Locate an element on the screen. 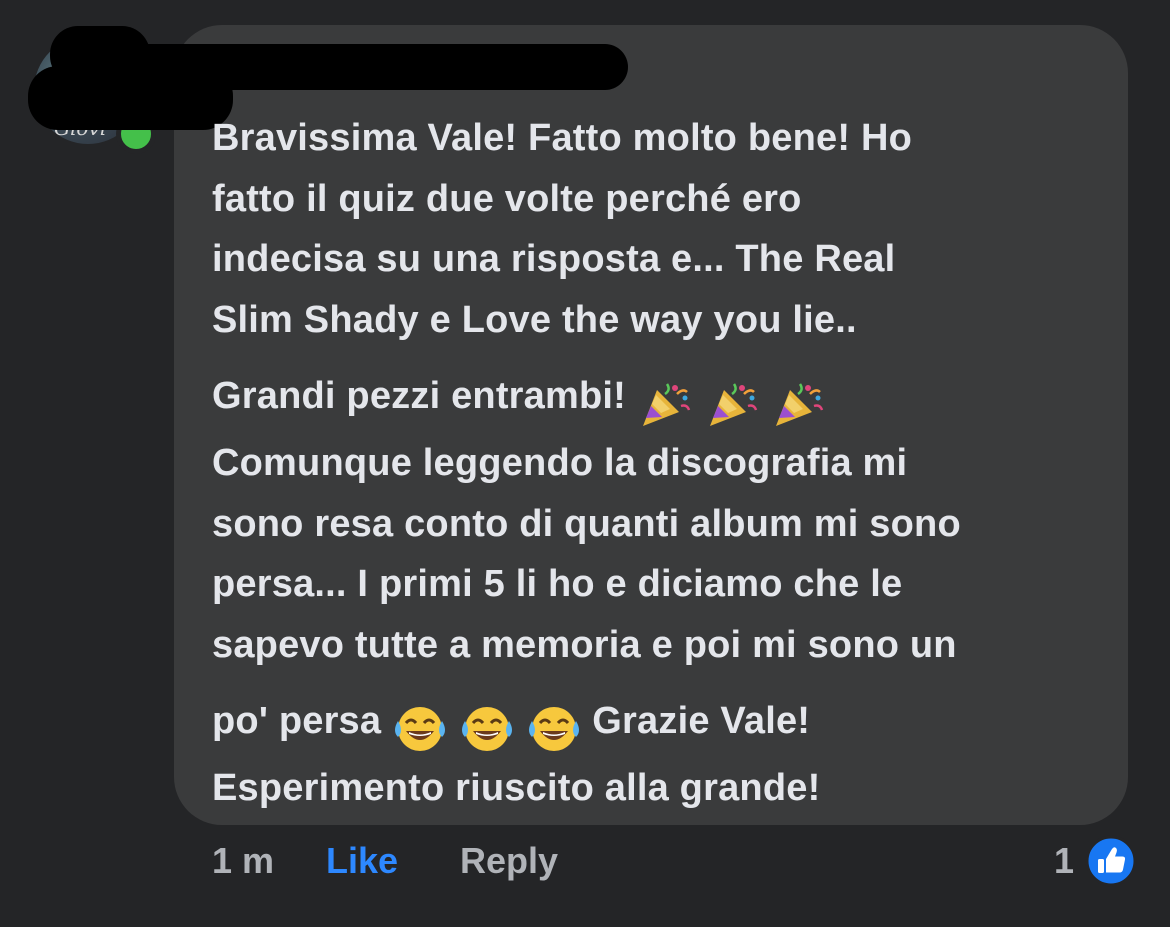 This screenshot has width=1170, height=927. party-emoji-group is located at coordinates (732, 402).